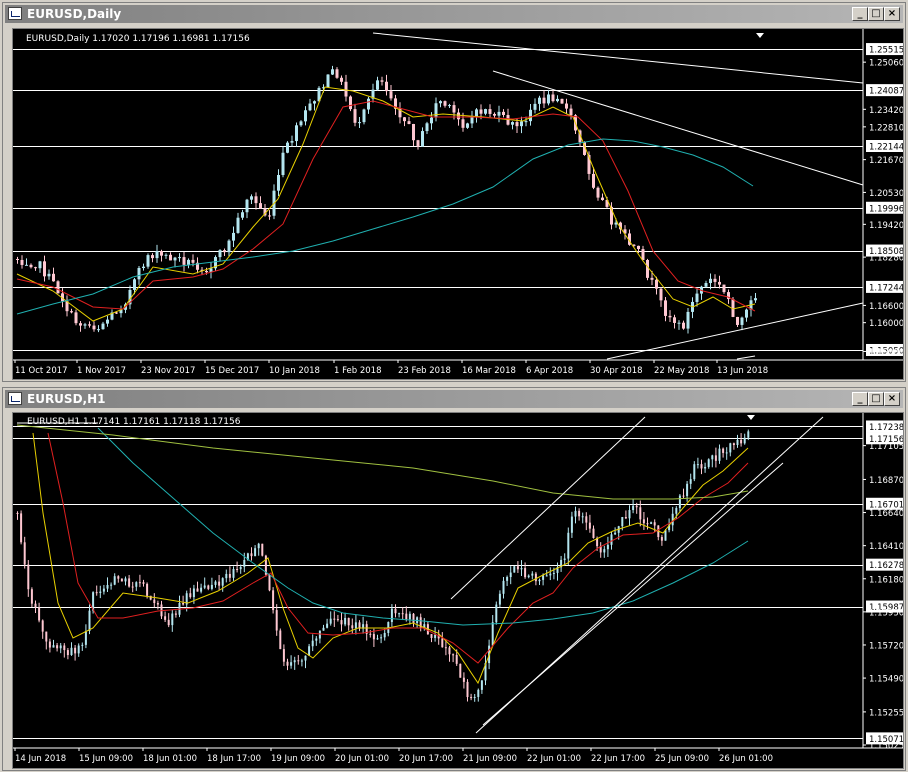 The image size is (908, 772). What do you see at coordinates (616, 371) in the screenshot?
I see `time-label: 30 Apr 2018` at bounding box center [616, 371].